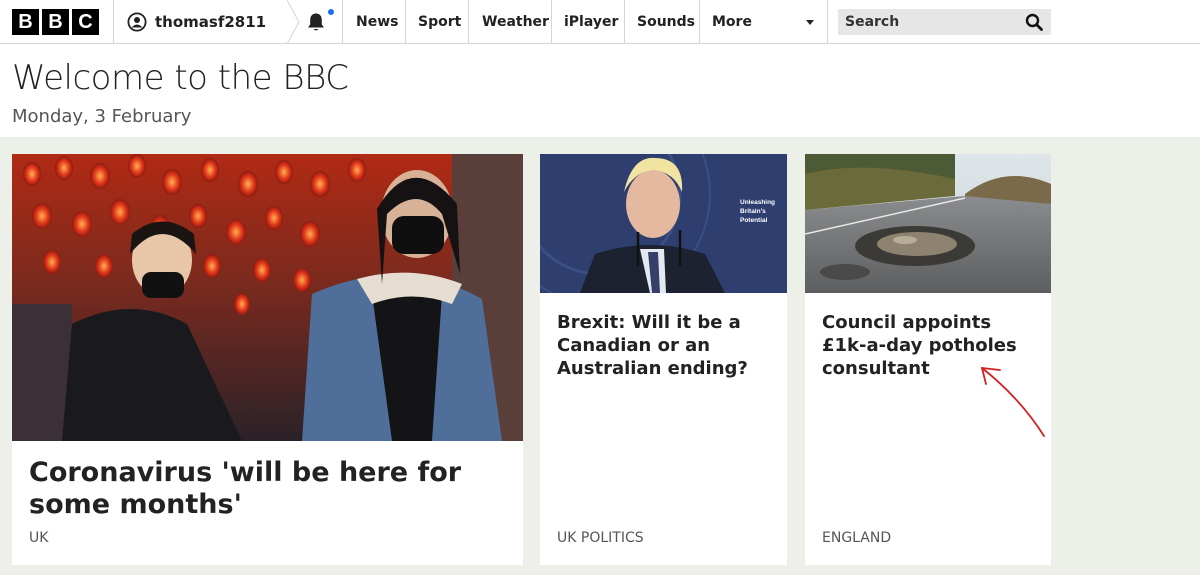  Describe the element at coordinates (1013, 402) in the screenshot. I see `red-arrow-annotation` at that location.